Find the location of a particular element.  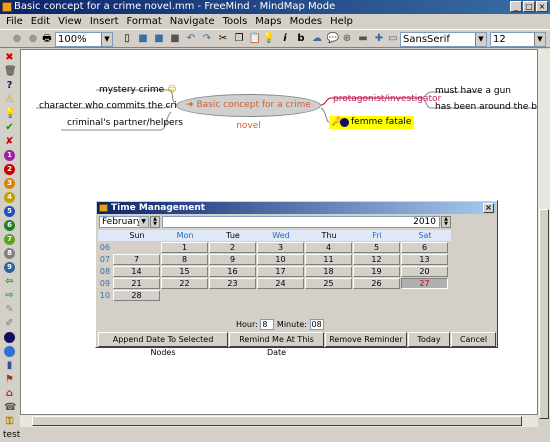

globe-icon is located at coordinates (9, 351).